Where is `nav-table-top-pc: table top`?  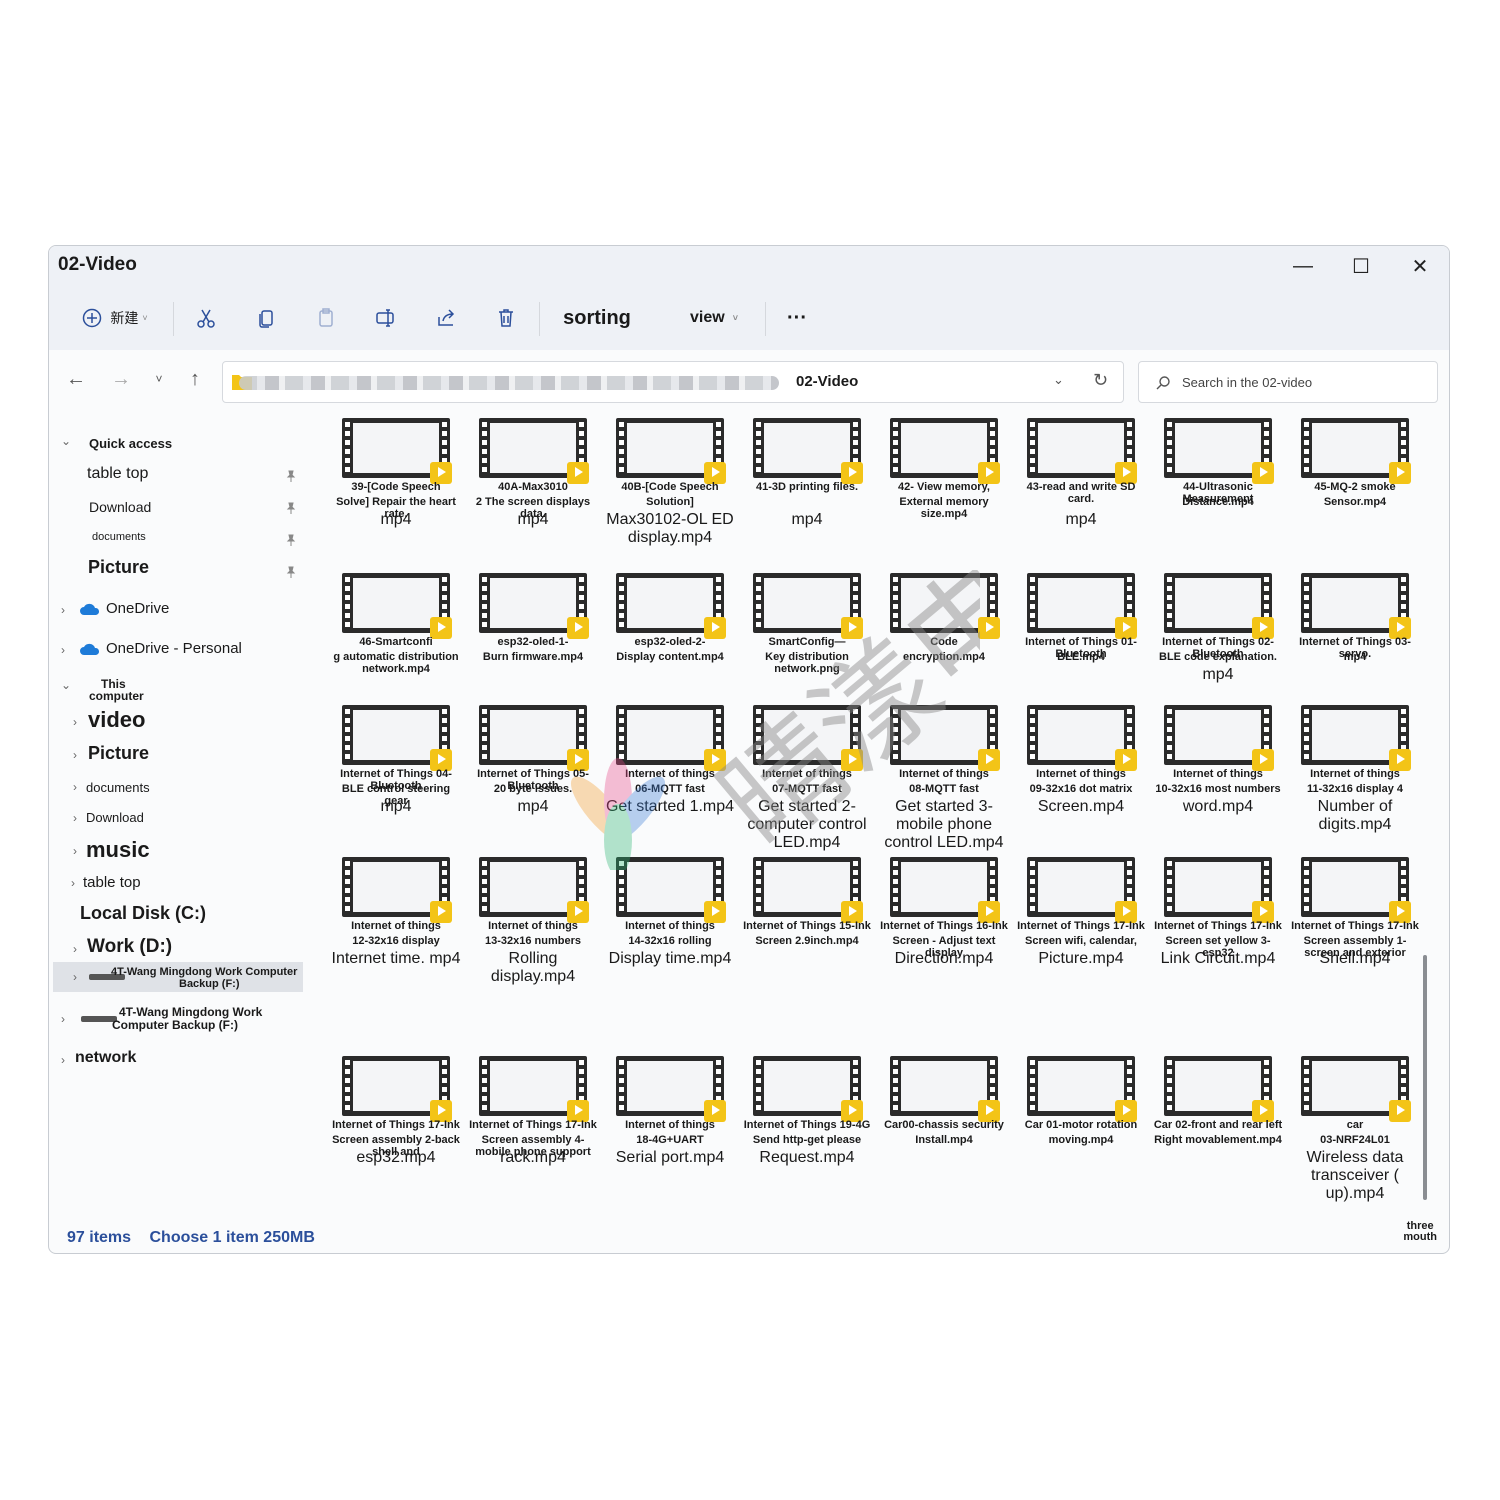 nav-table-top-pc: table top is located at coordinates (112, 882).